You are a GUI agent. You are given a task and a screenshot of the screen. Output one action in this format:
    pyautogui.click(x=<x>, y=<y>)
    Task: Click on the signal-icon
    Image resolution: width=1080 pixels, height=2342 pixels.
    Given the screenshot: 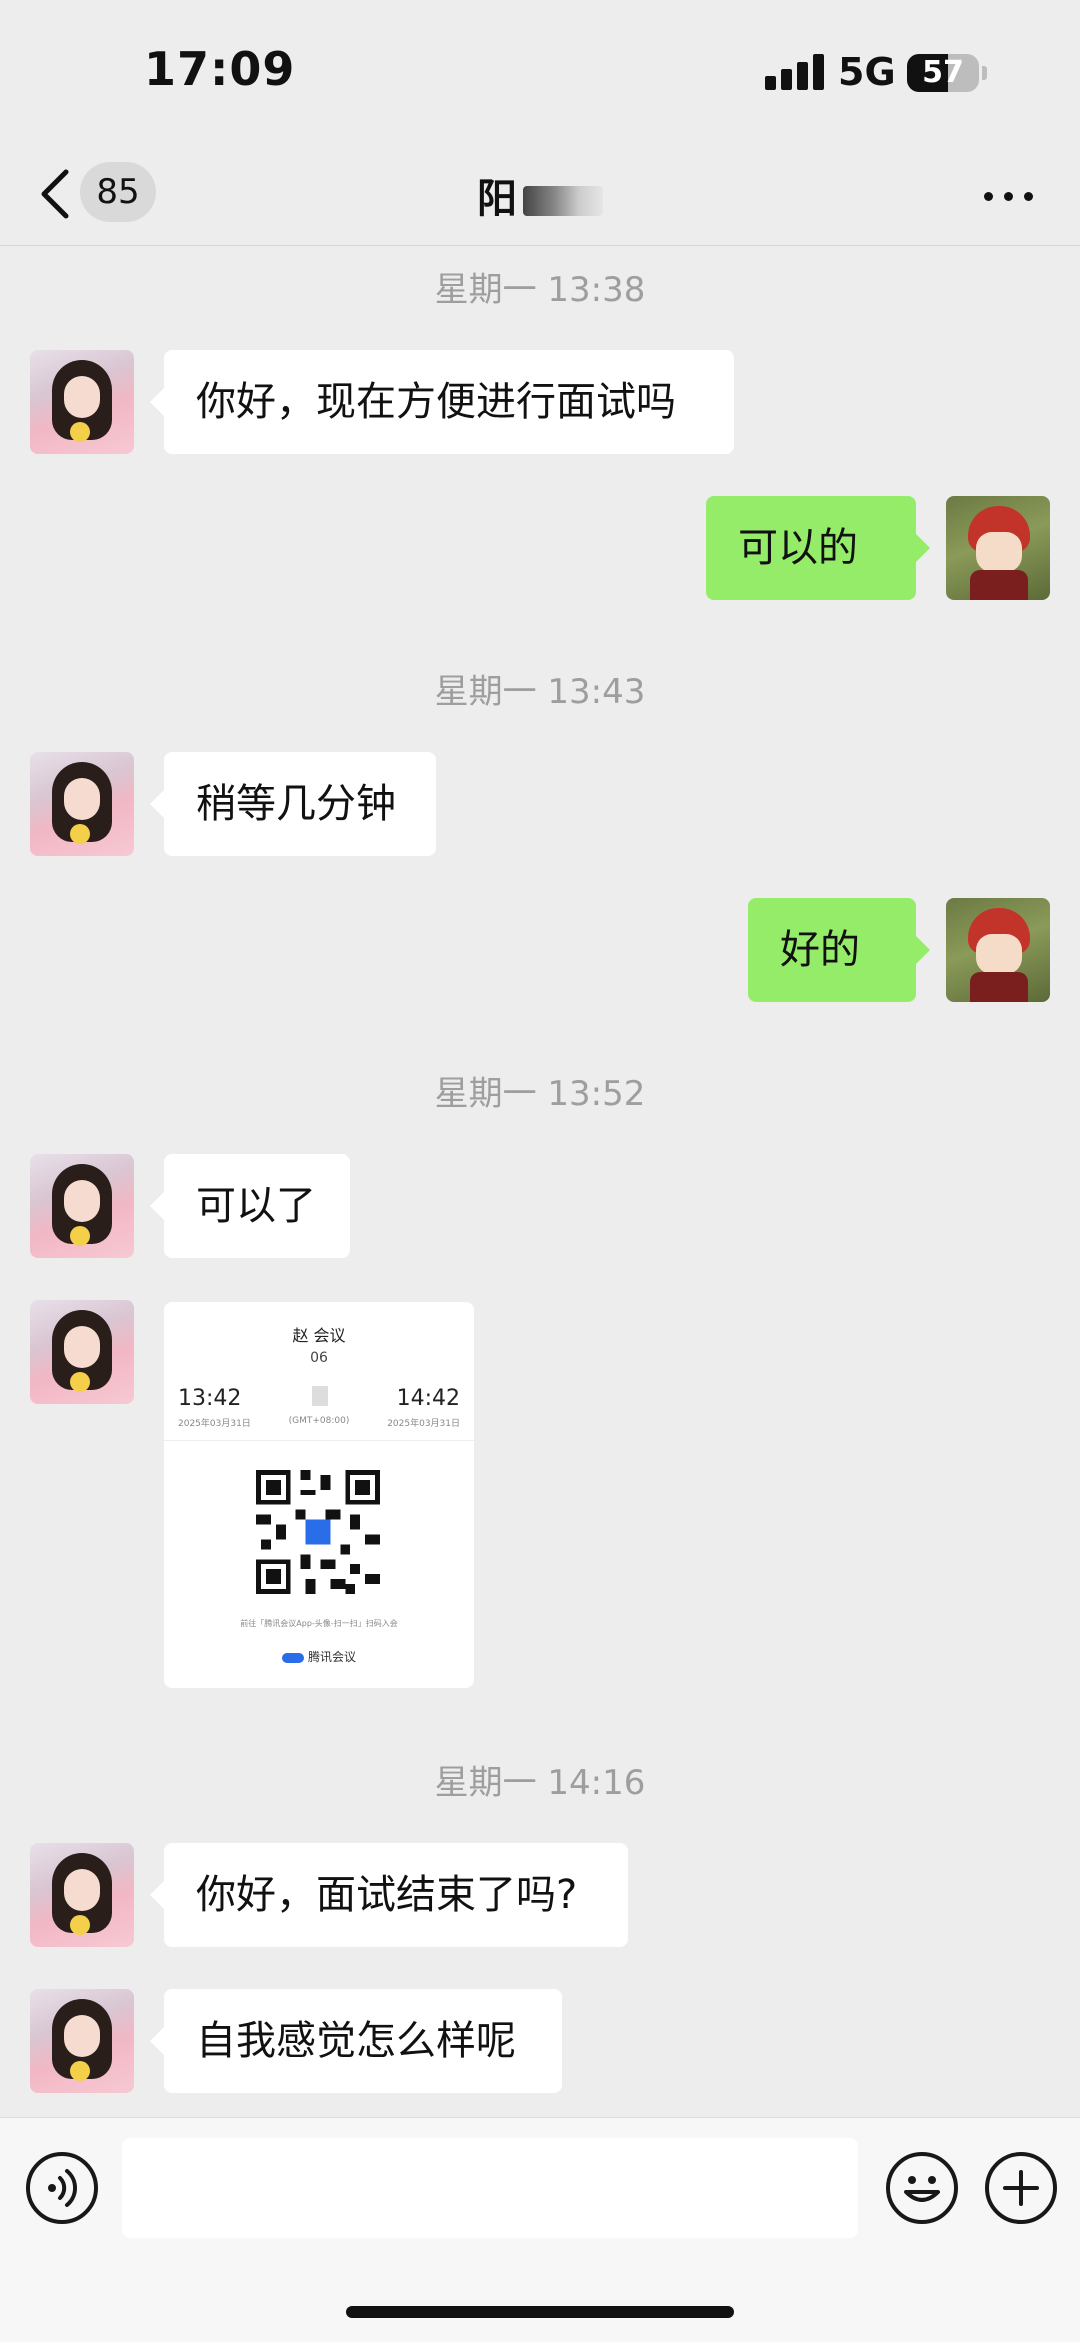 What is the action you would take?
    pyautogui.click(x=795, y=72)
    